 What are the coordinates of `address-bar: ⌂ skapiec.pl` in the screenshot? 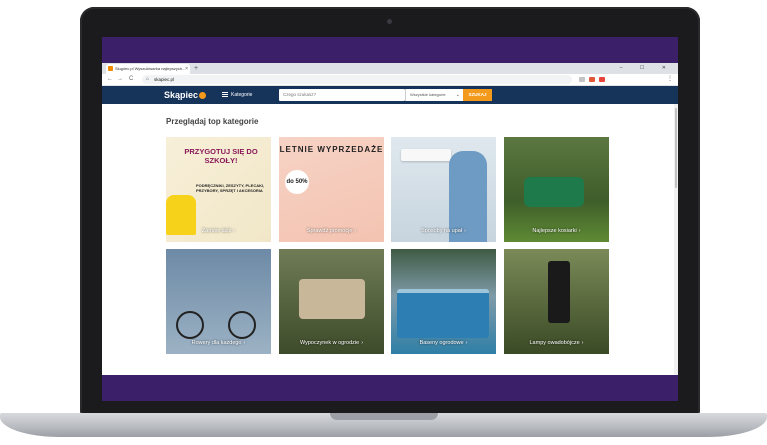 It's located at (357, 79).